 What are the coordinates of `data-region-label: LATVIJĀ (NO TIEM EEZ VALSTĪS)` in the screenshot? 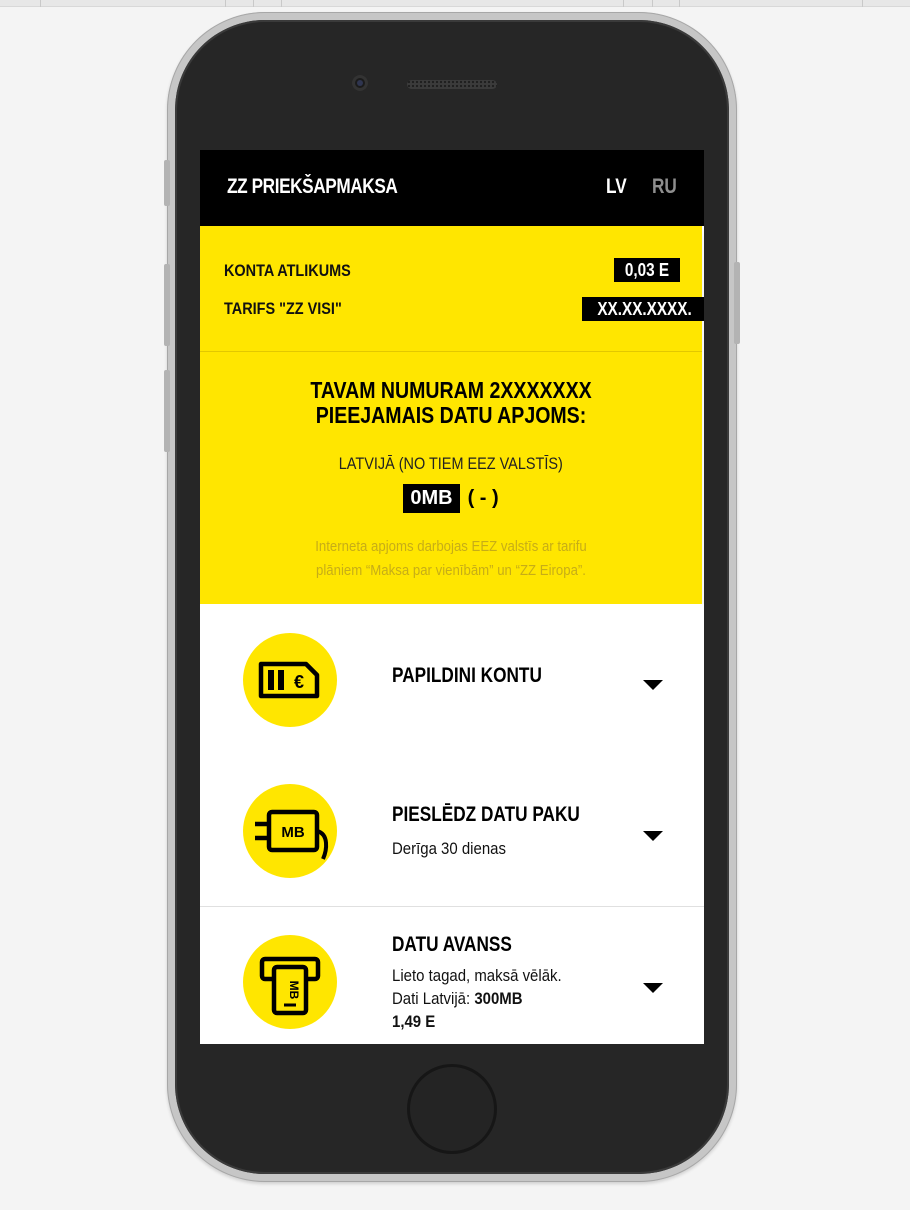 It's located at (451, 463).